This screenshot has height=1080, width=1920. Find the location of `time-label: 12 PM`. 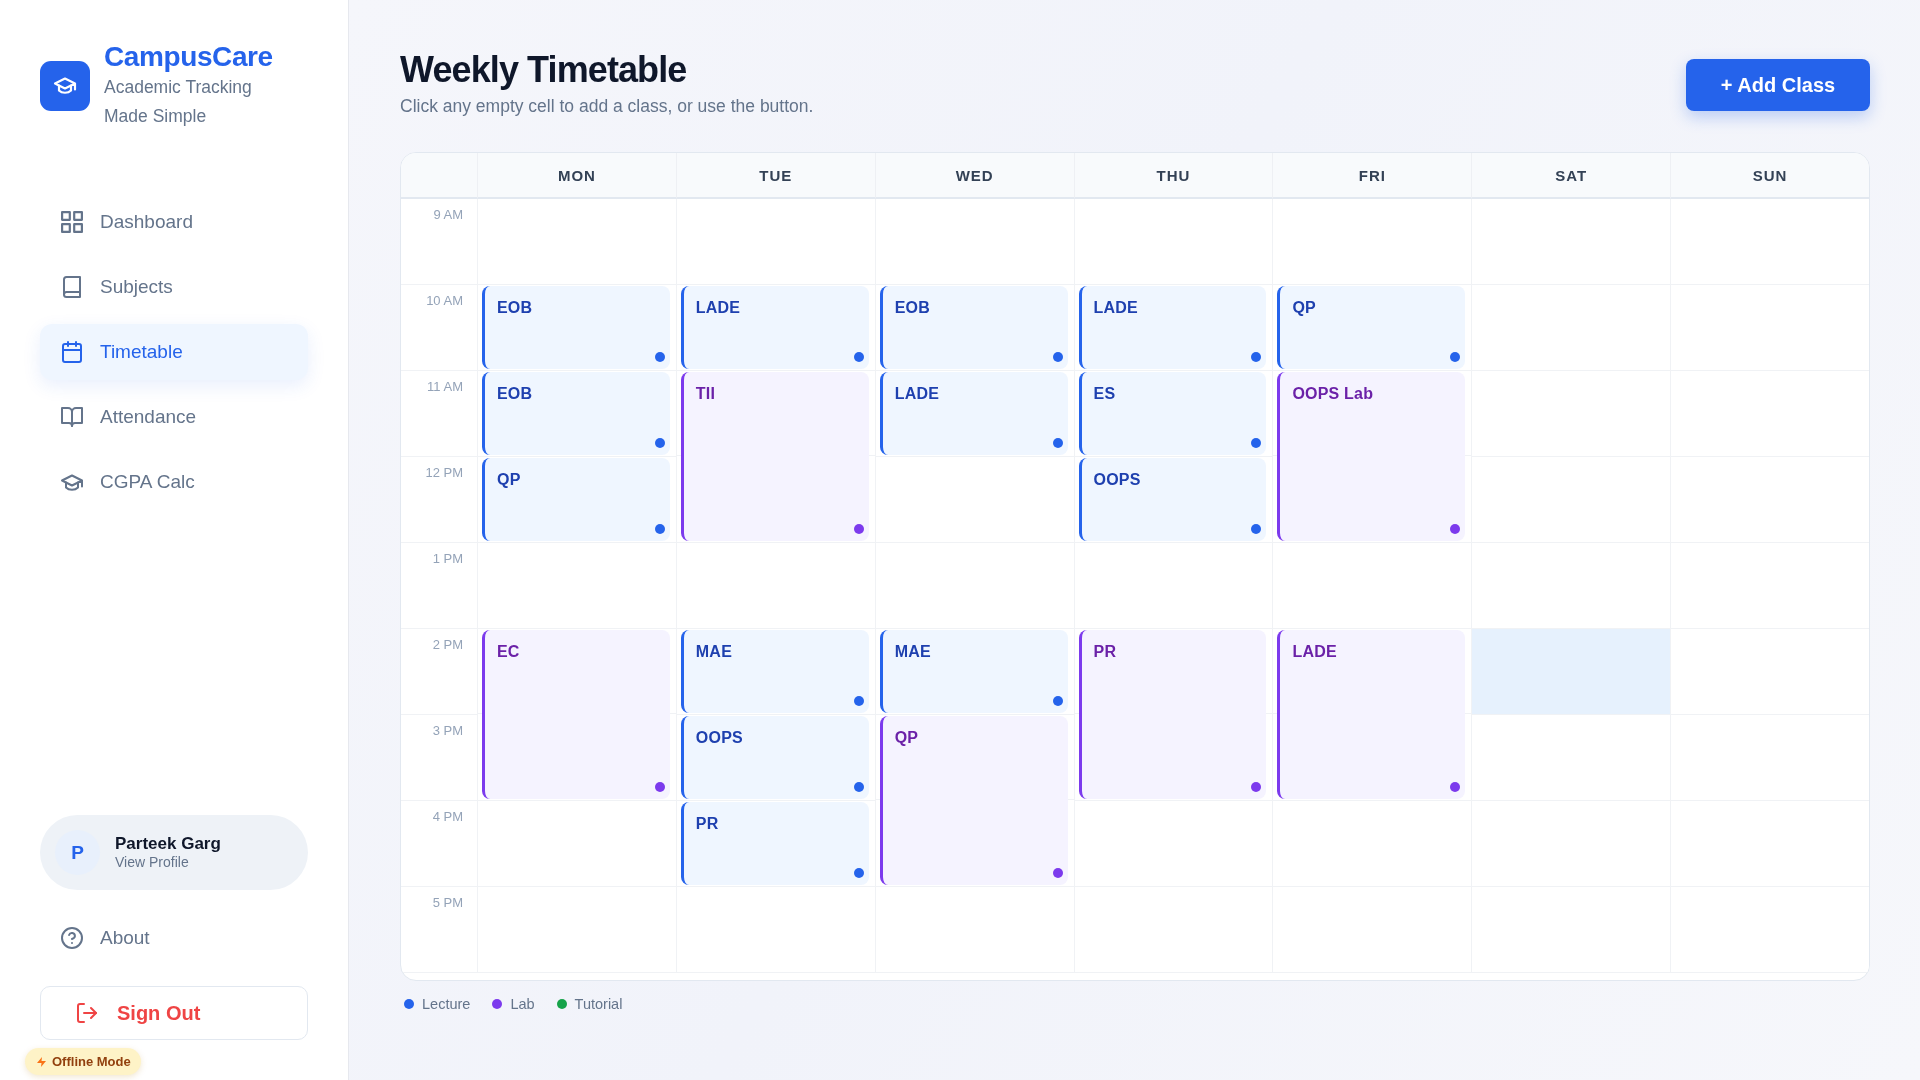

time-label: 12 PM is located at coordinates (444, 472).